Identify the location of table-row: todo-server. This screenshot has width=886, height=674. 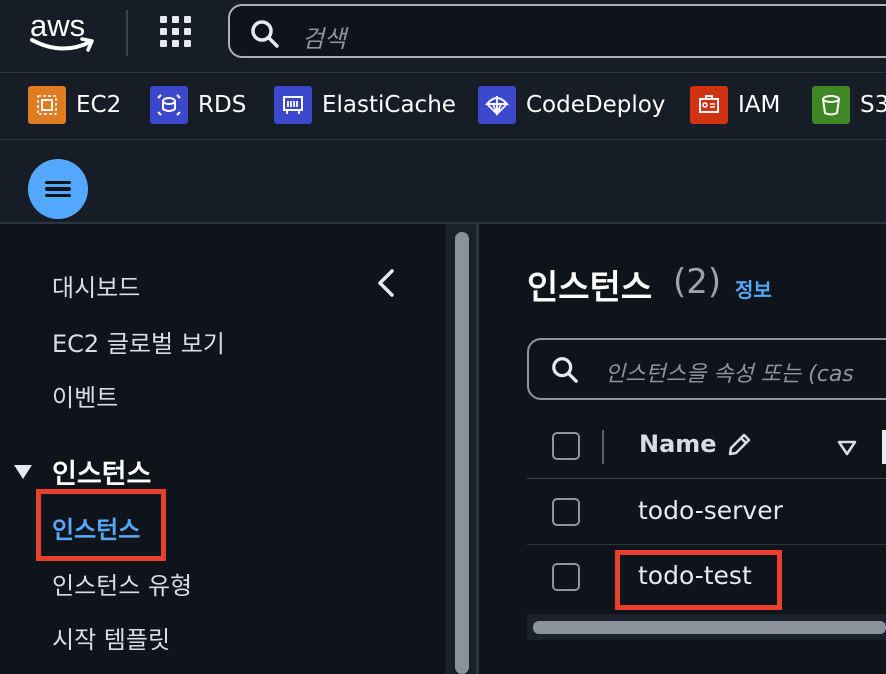
(706, 512).